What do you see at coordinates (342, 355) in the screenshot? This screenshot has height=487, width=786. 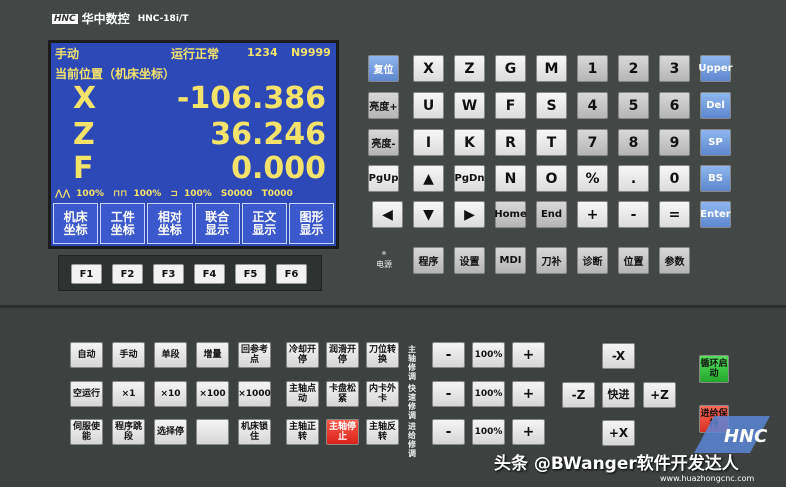 I see `lubrication-button: 润滑开停` at bounding box center [342, 355].